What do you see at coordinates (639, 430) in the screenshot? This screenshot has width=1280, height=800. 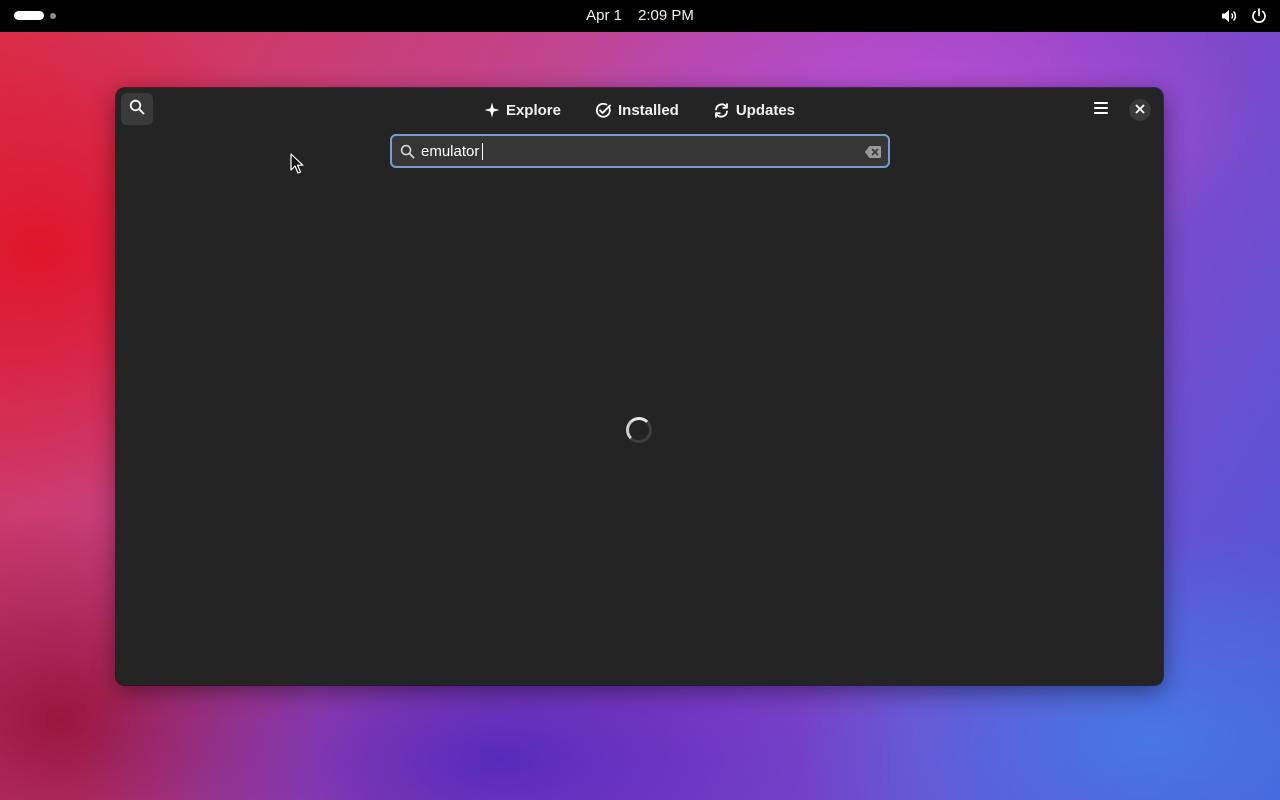 I see `loading-spinner` at bounding box center [639, 430].